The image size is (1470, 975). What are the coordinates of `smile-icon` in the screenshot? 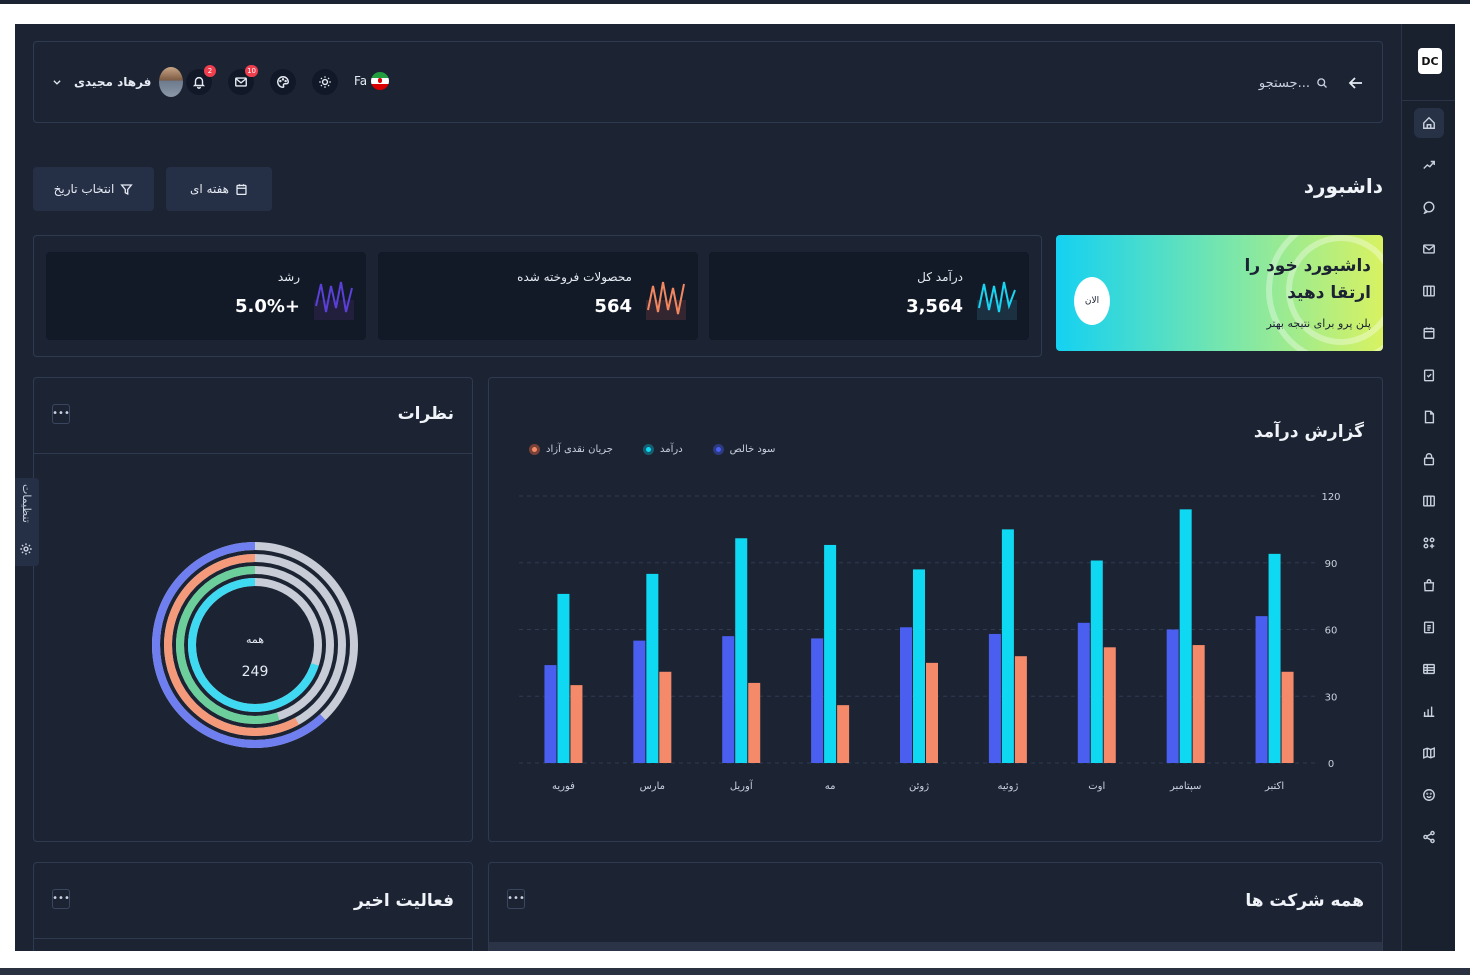 It's located at (1429, 795).